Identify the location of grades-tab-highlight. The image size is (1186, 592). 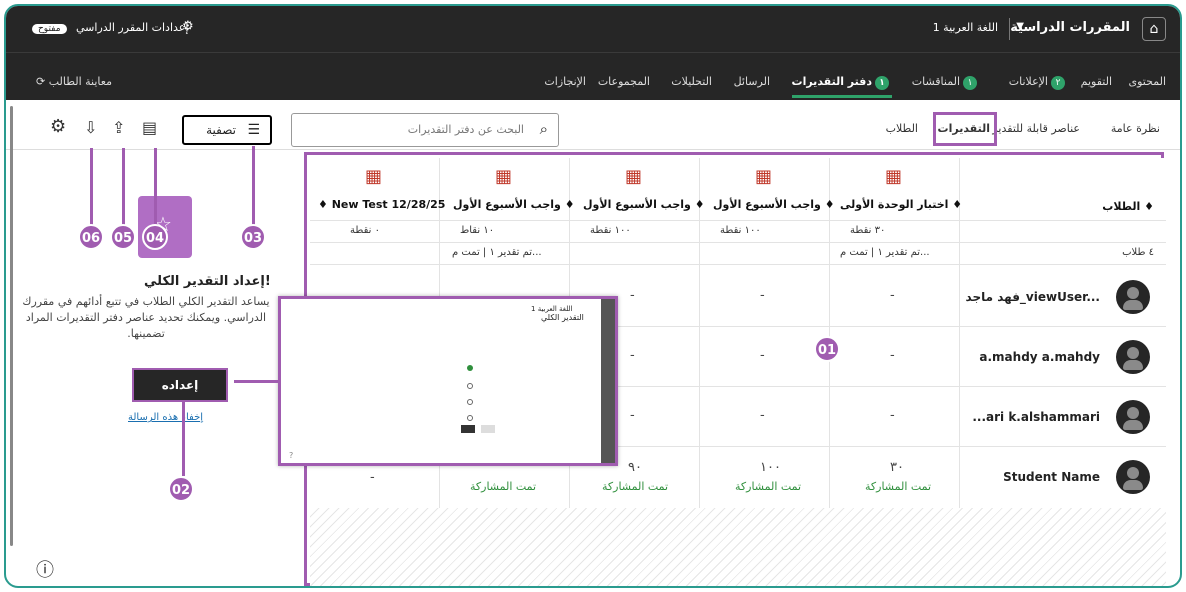
(965, 129).